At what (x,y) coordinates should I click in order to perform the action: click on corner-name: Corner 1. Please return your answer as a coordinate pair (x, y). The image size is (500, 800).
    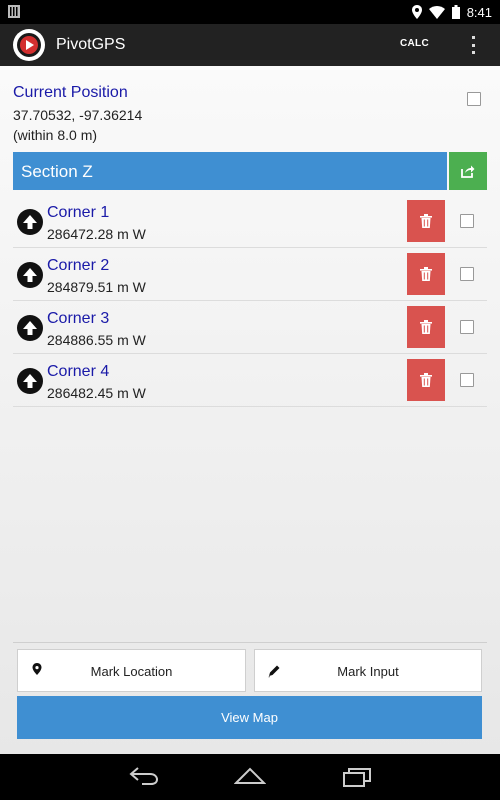
    Looking at the image, I should click on (78, 212).